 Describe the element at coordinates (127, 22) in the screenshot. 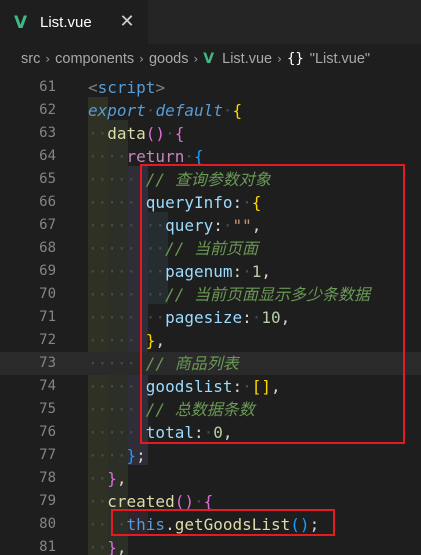

I see `close-icon: ✕` at that location.